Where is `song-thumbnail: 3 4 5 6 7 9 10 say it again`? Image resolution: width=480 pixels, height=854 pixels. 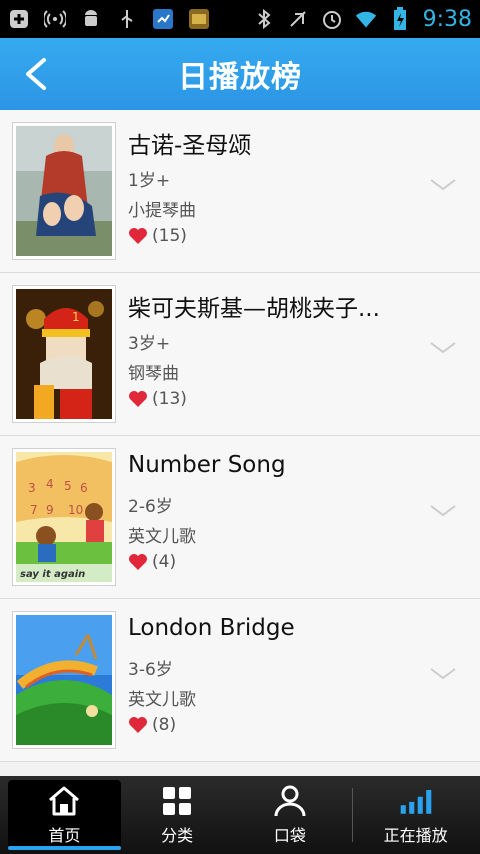
song-thumbnail: 3 4 5 6 7 9 10 say it again is located at coordinates (64, 517).